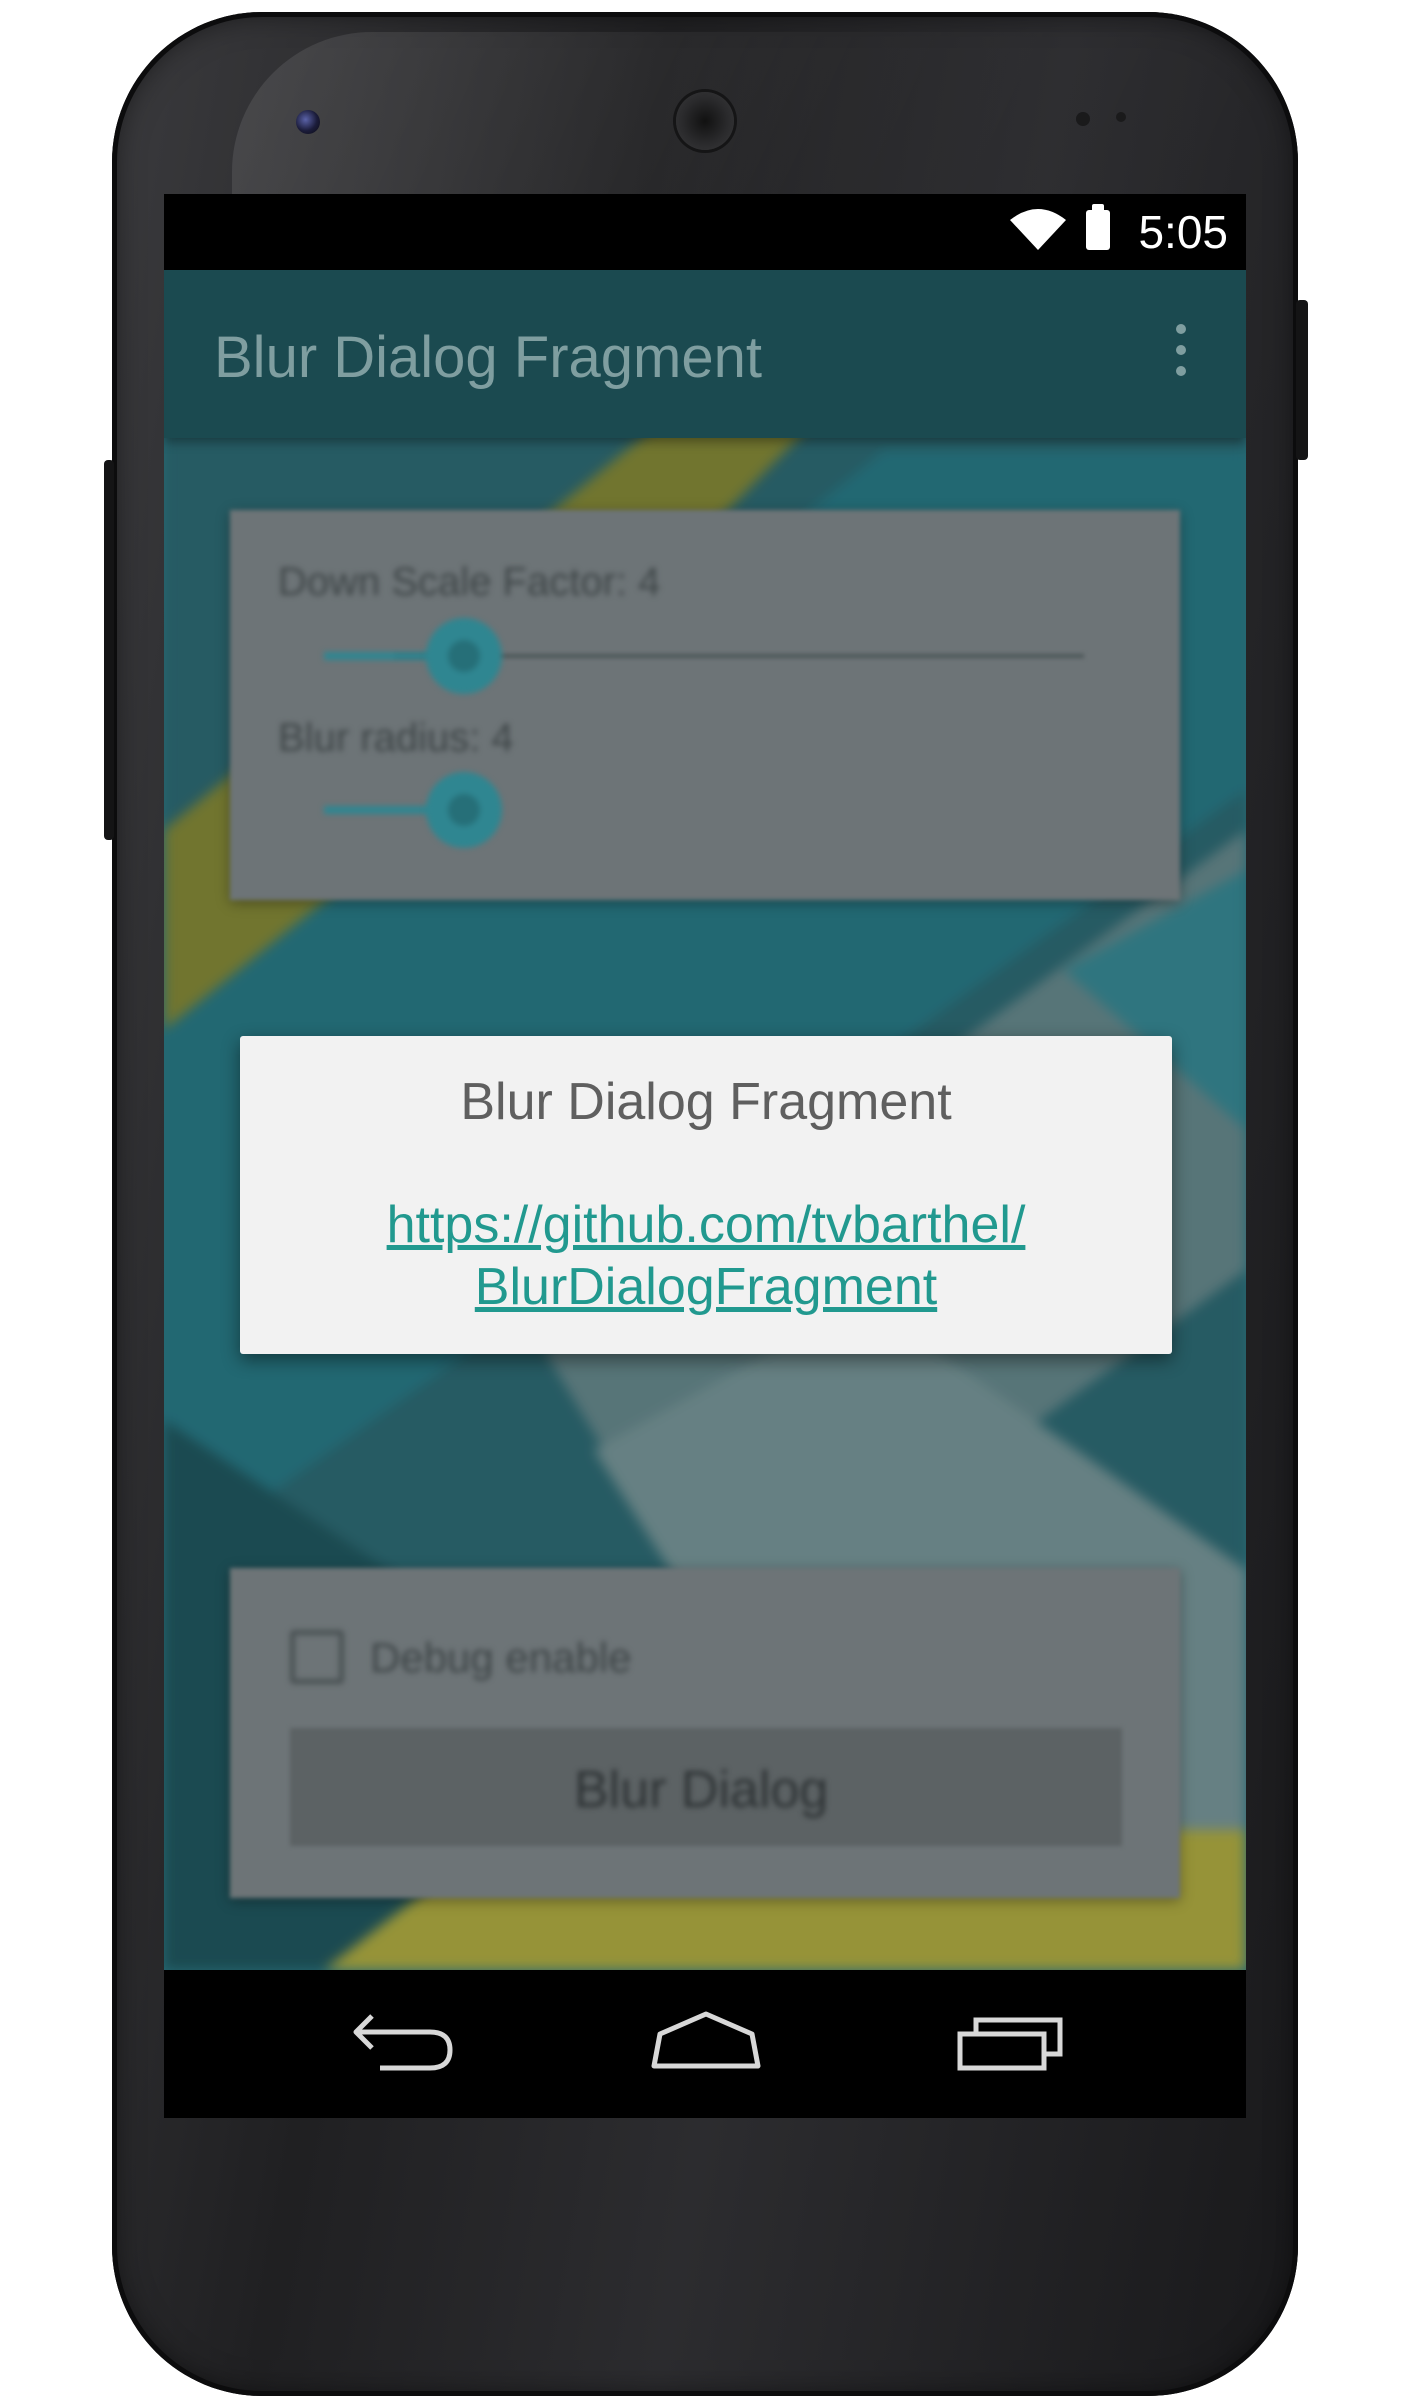  What do you see at coordinates (488, 357) in the screenshot?
I see `app-title: Blur Dialog Fragment` at bounding box center [488, 357].